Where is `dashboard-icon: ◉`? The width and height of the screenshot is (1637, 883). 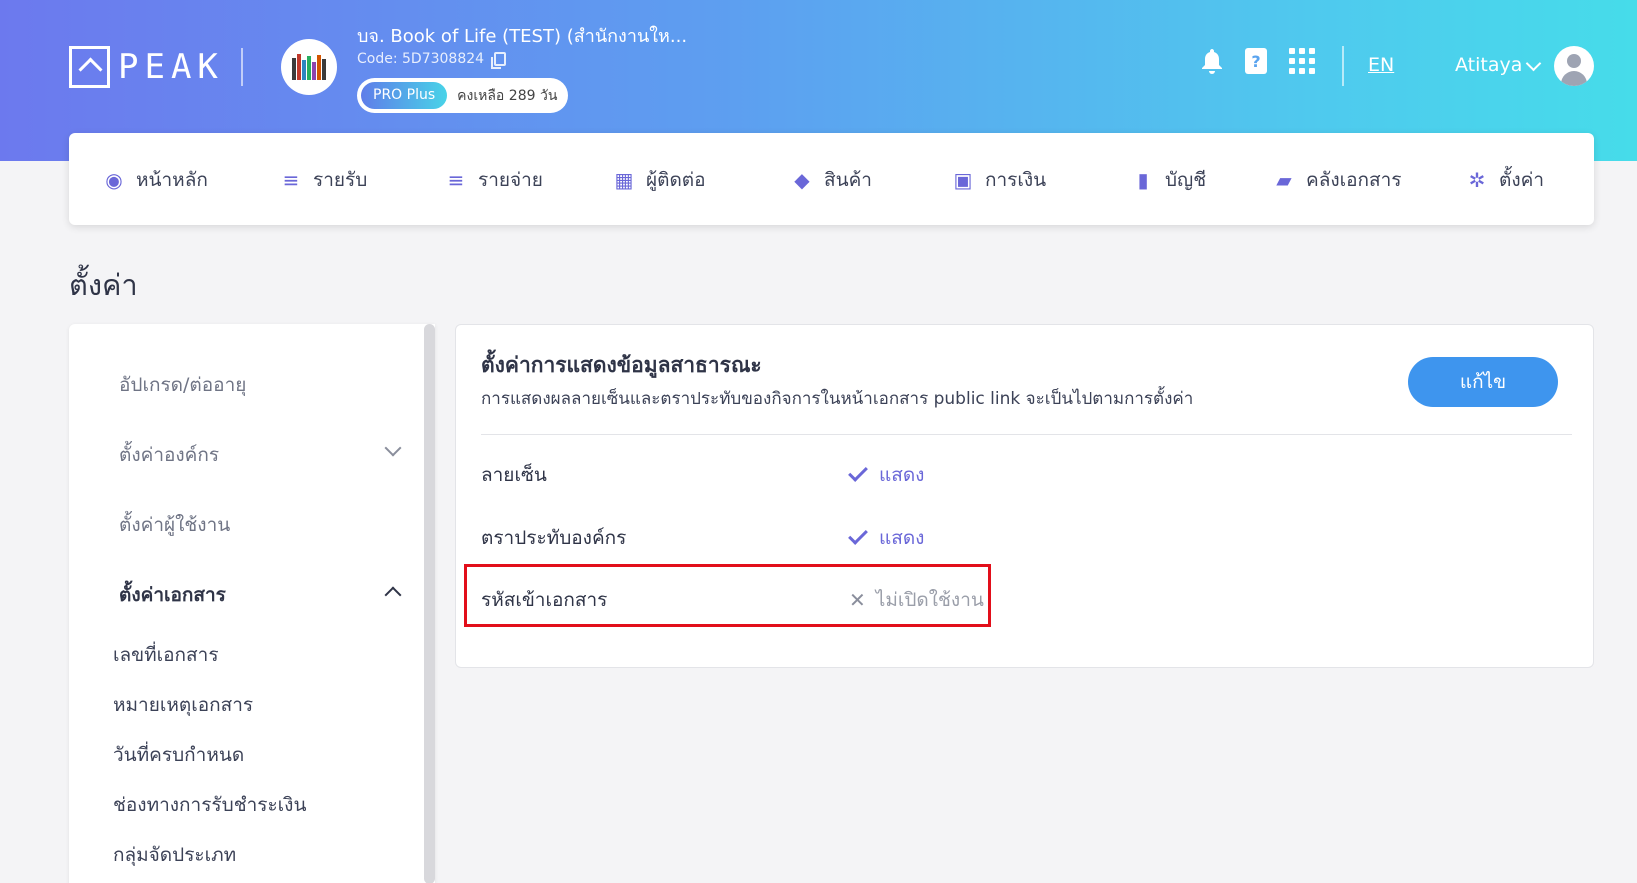
dashboard-icon: ◉ is located at coordinates (114, 180).